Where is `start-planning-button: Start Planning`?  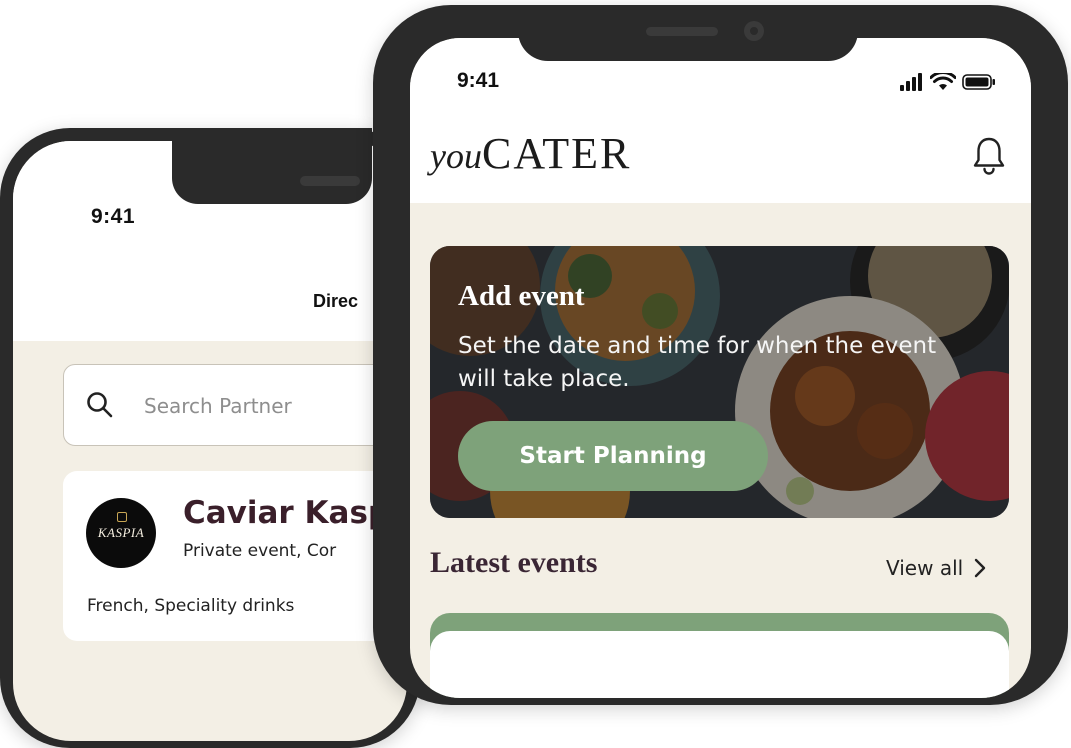
start-planning-button: Start Planning is located at coordinates (613, 456).